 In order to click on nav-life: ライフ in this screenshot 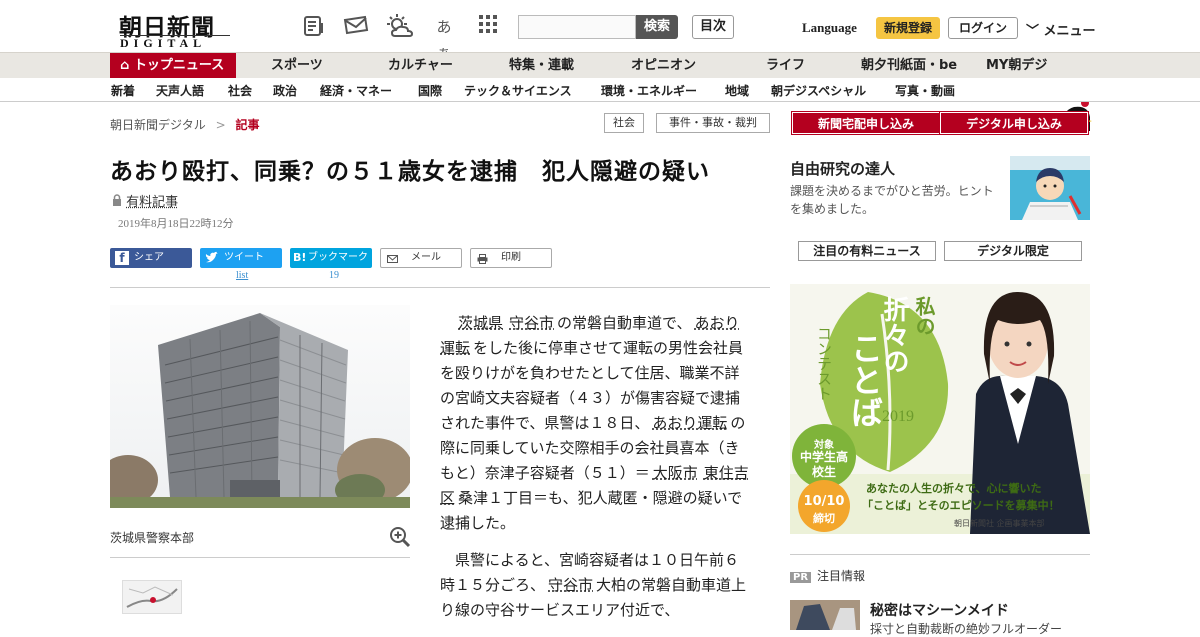, I will do `click(785, 65)`.